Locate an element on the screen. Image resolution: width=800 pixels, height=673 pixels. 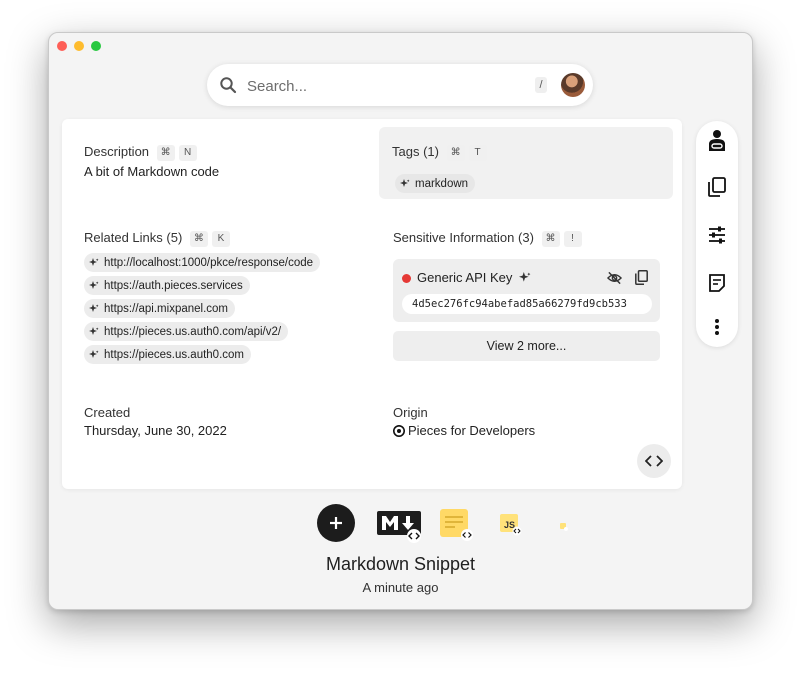
related-links-header: Related Links (5) ⌘ K is located at coordinates (157, 238).